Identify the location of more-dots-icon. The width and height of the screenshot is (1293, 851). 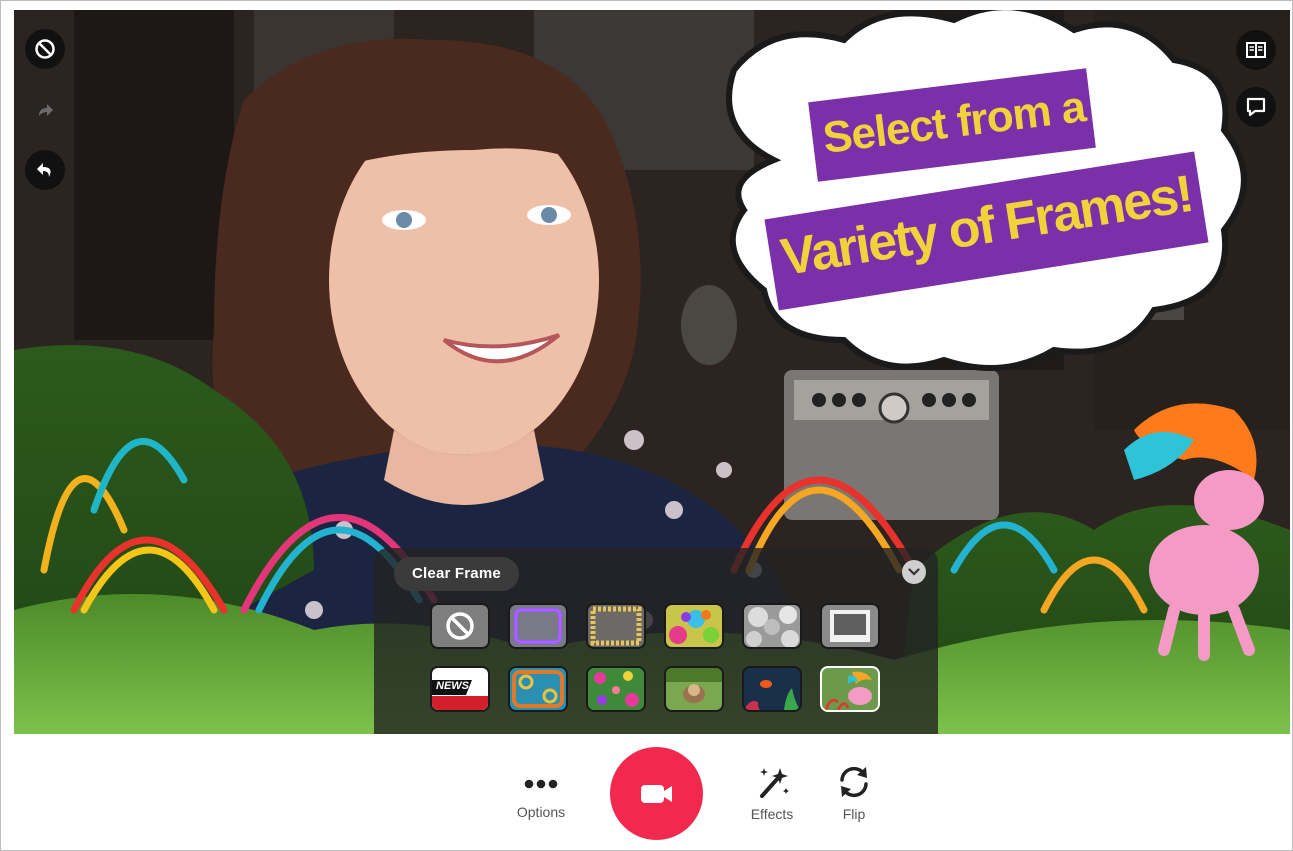
(541, 784).